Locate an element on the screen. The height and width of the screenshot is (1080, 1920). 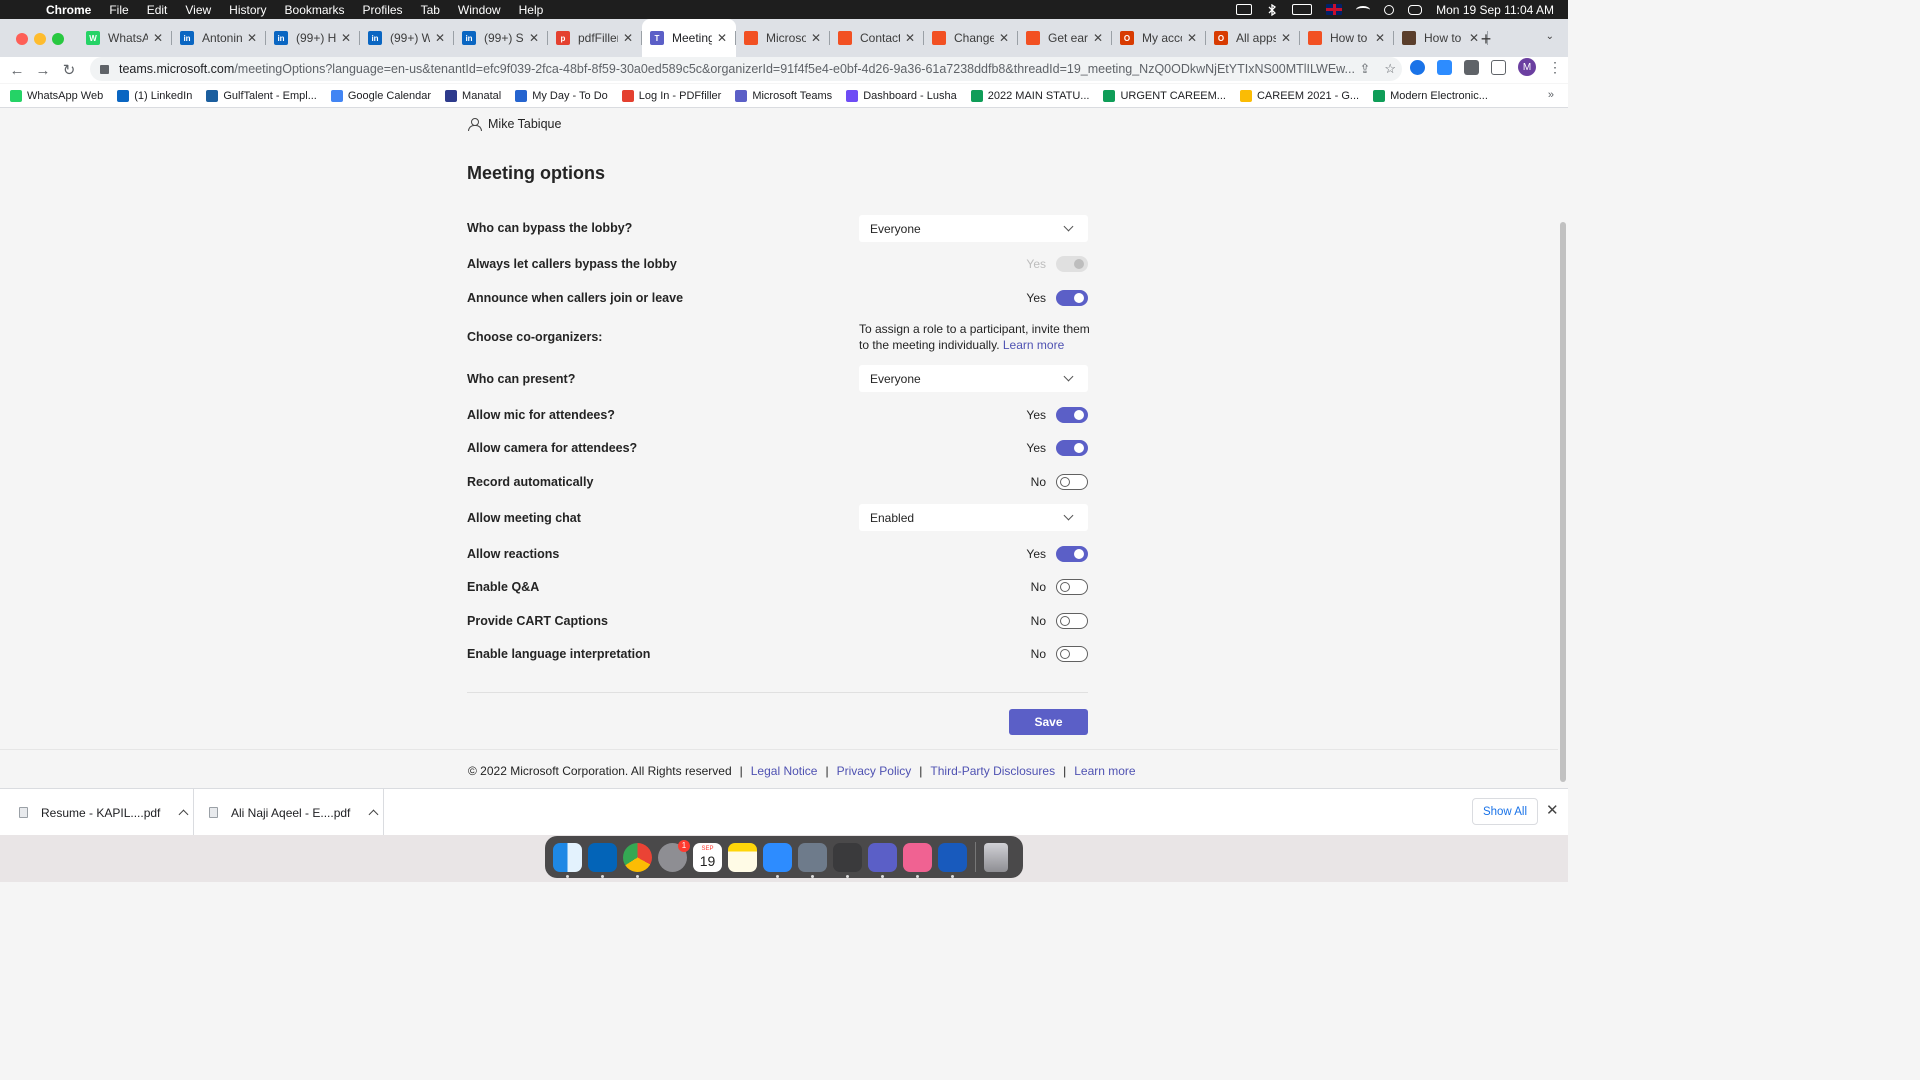
lobby-dropdown: Everyone is located at coordinates (973, 228).